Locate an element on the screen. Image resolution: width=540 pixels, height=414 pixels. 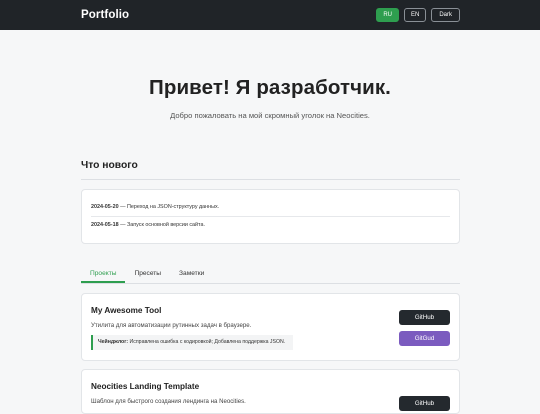
tab-bar: Проекты Пресеты Заметки is located at coordinates (270, 274).